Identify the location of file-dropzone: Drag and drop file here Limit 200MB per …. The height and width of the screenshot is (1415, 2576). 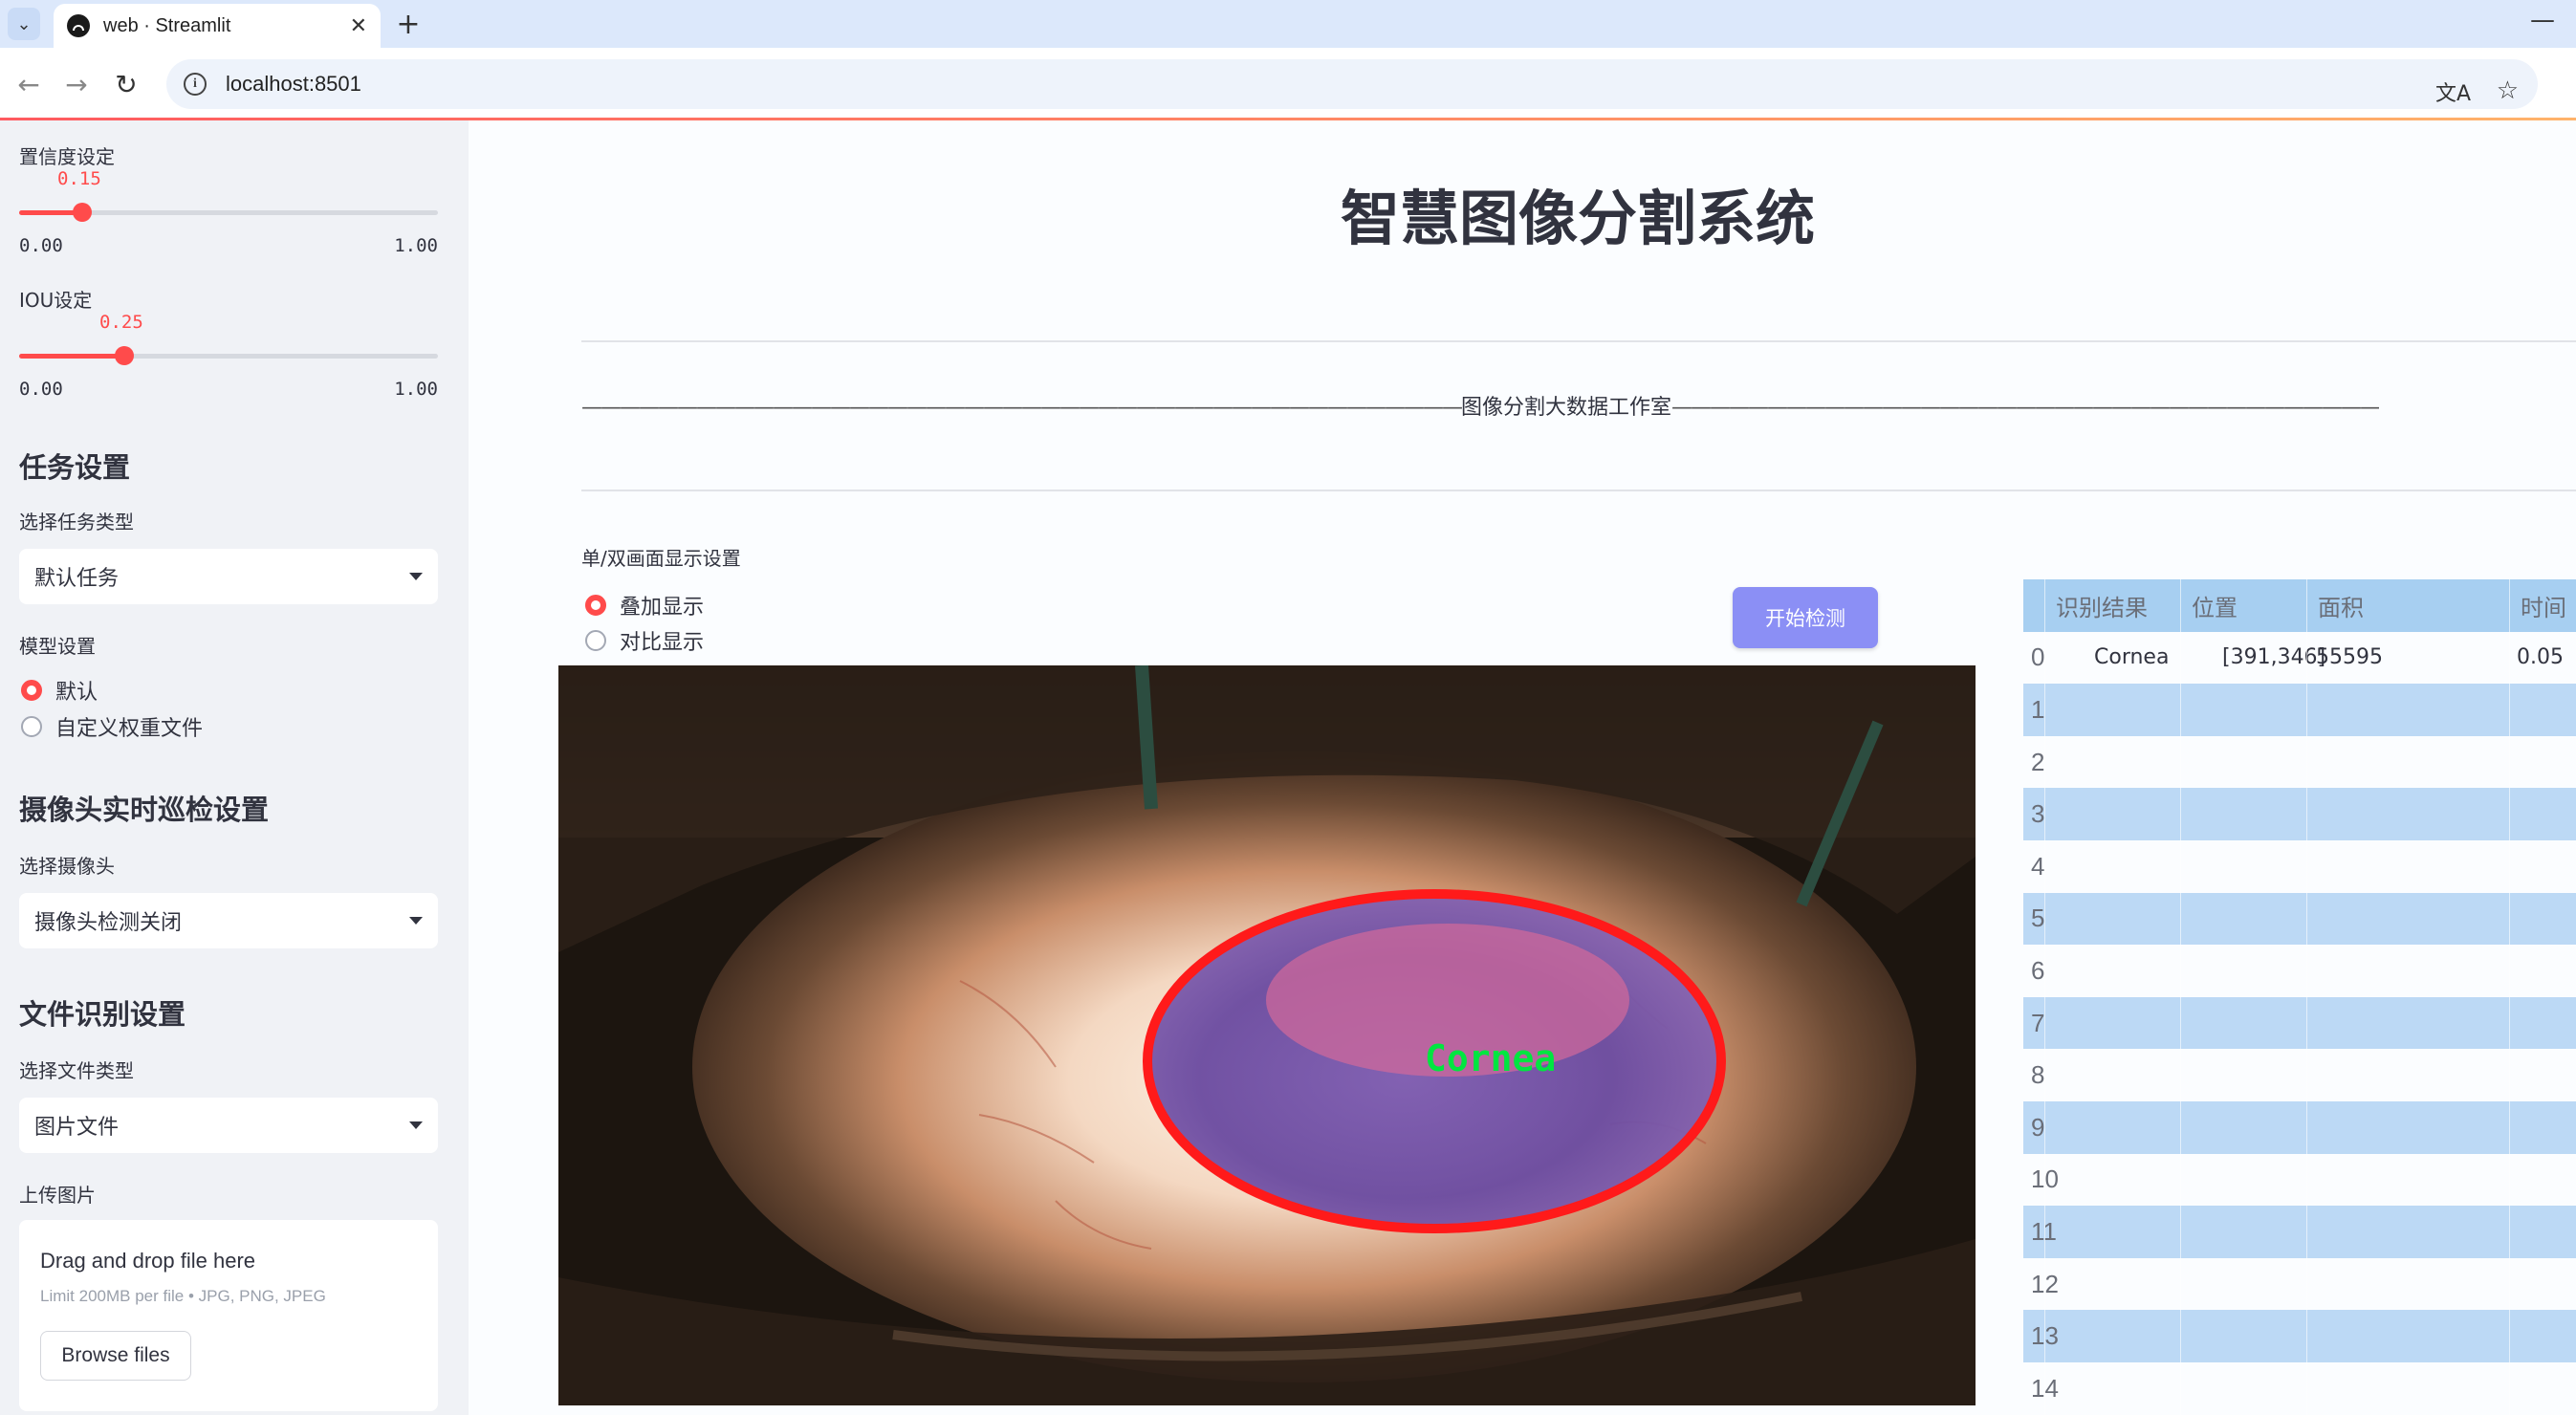
(228, 1316).